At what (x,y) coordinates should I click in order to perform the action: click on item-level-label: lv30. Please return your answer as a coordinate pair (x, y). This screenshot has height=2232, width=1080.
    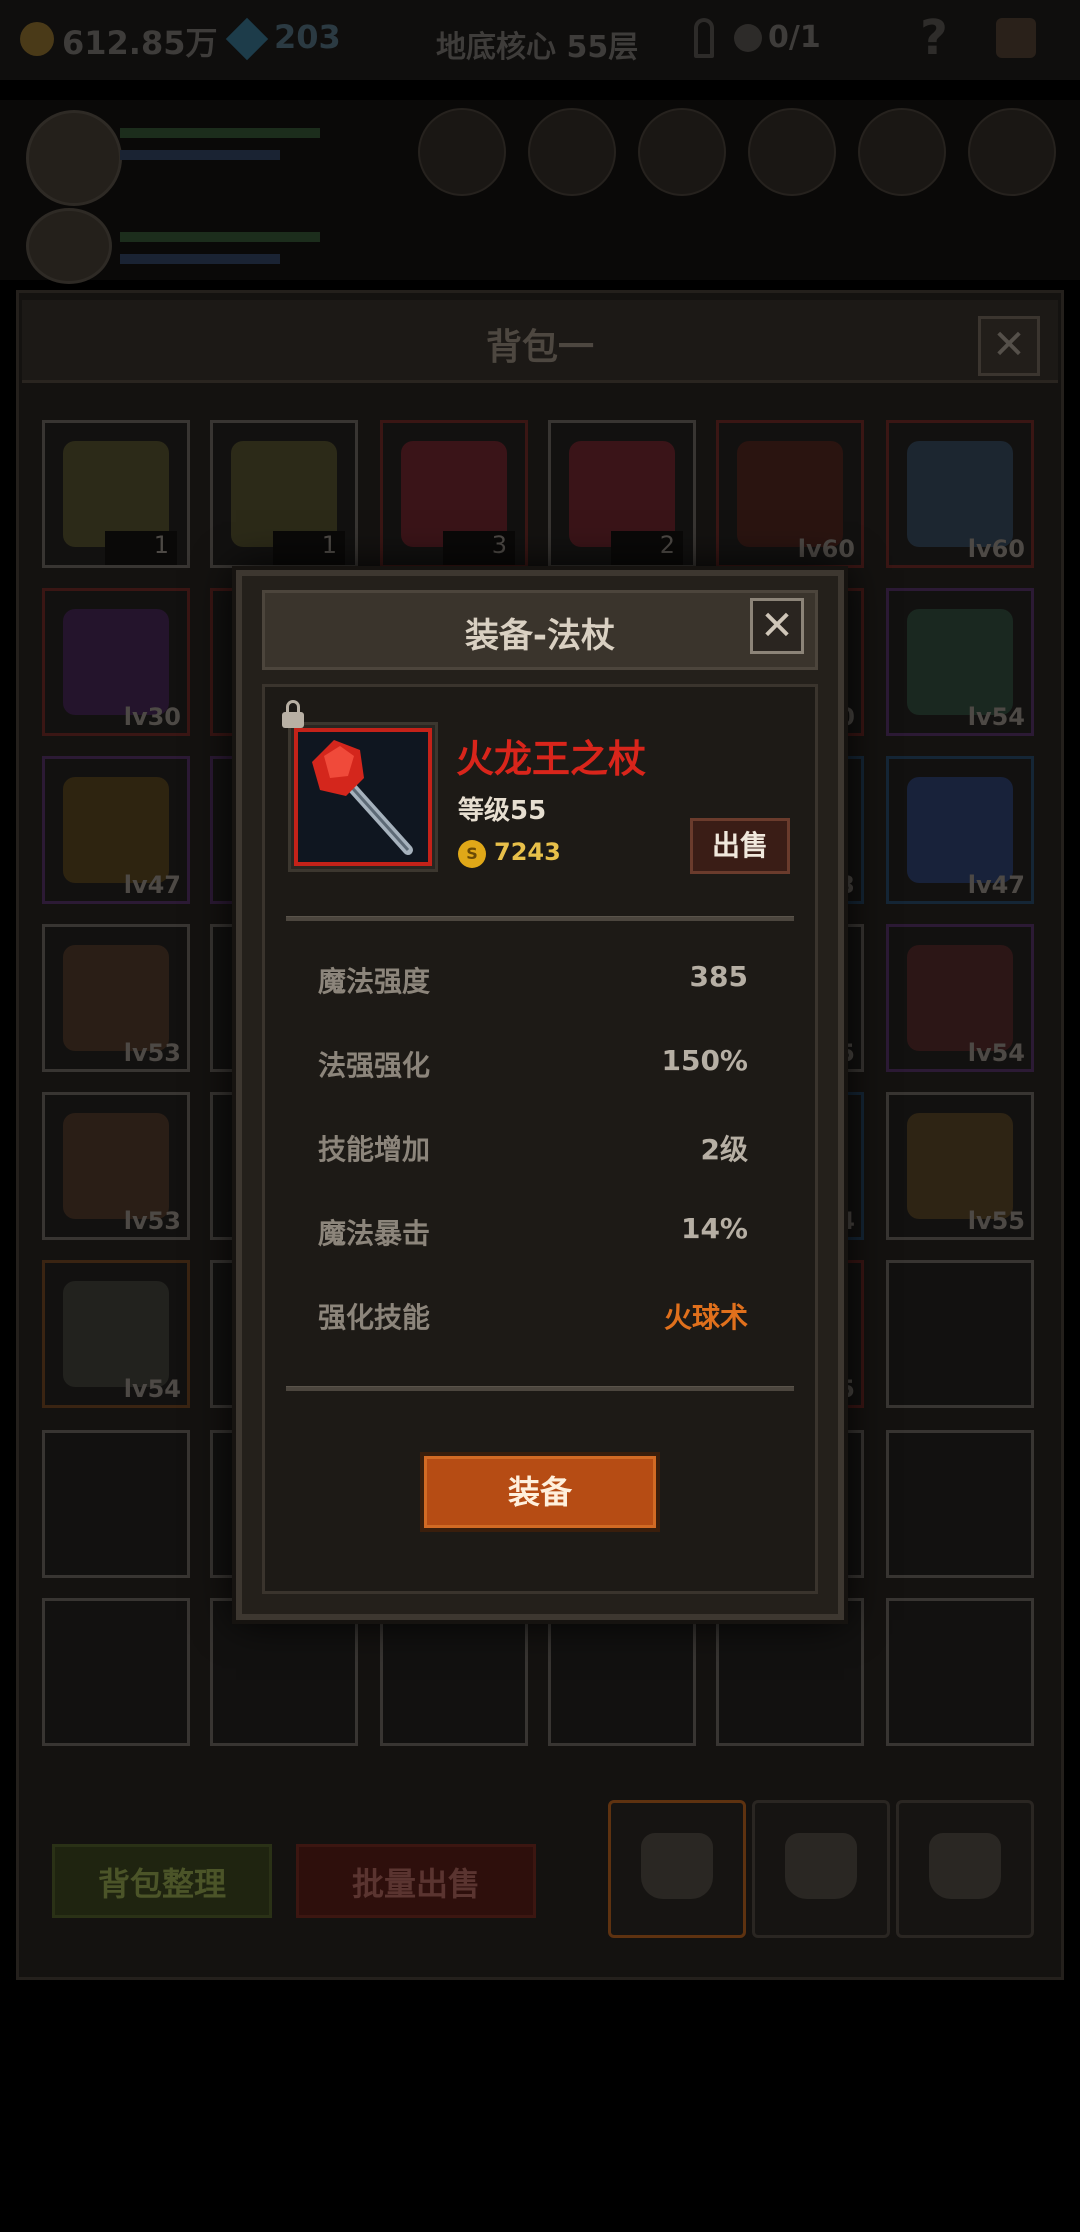
    Looking at the image, I should click on (152, 717).